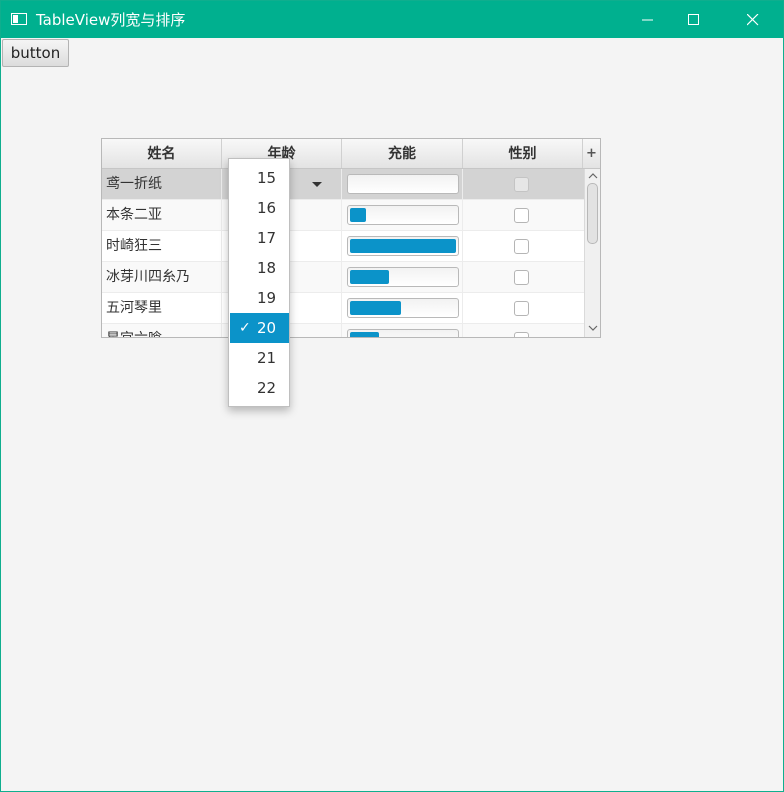 The image size is (784, 792). I want to click on dropdown-option-label: 19, so click(267, 298).